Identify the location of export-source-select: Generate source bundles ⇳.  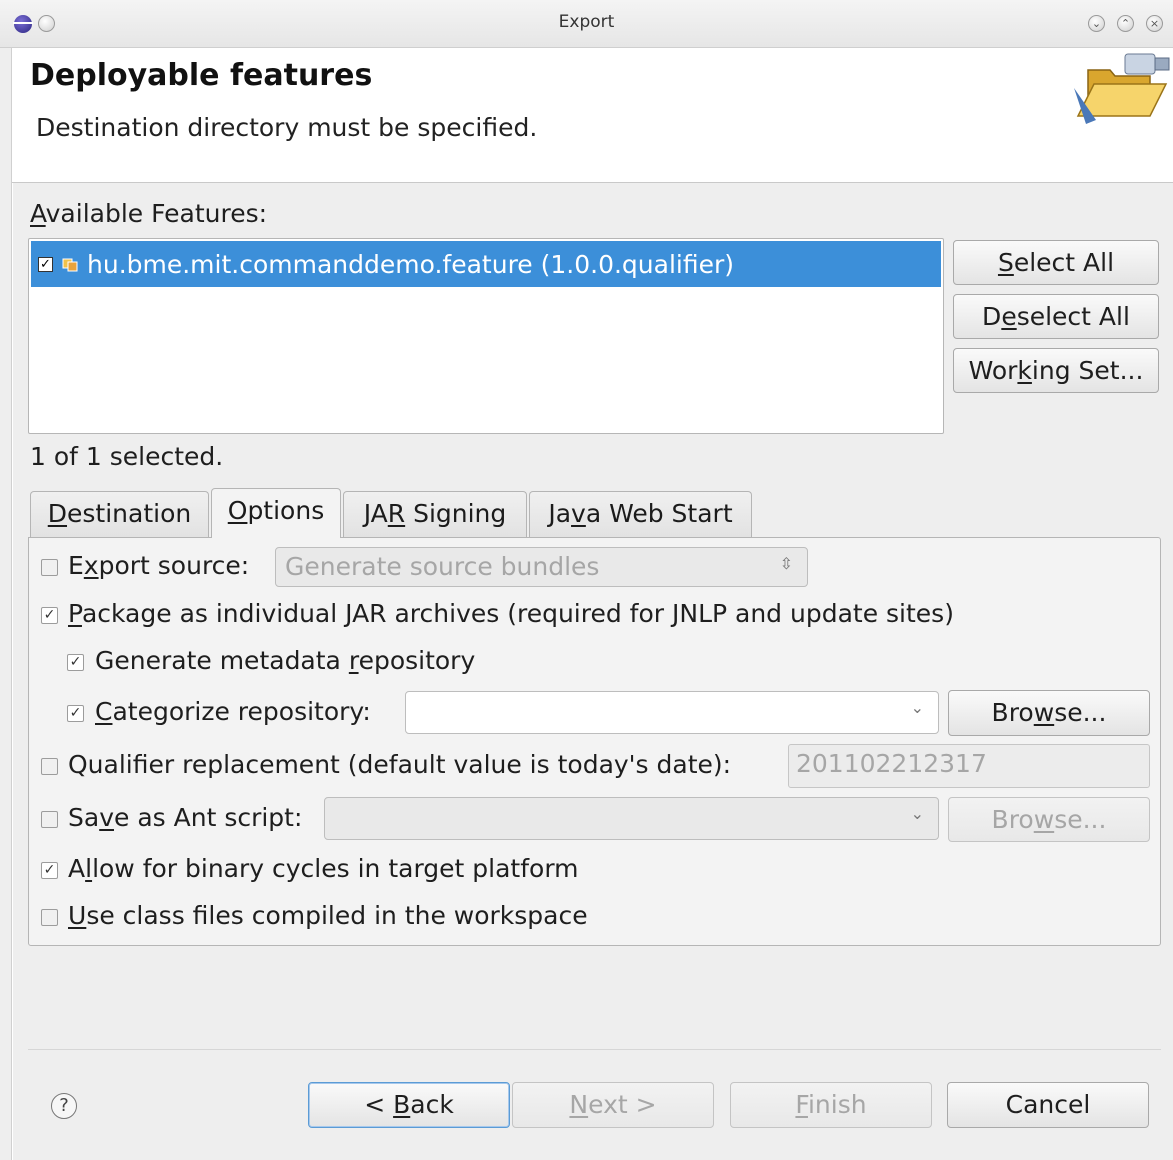
(541, 567).